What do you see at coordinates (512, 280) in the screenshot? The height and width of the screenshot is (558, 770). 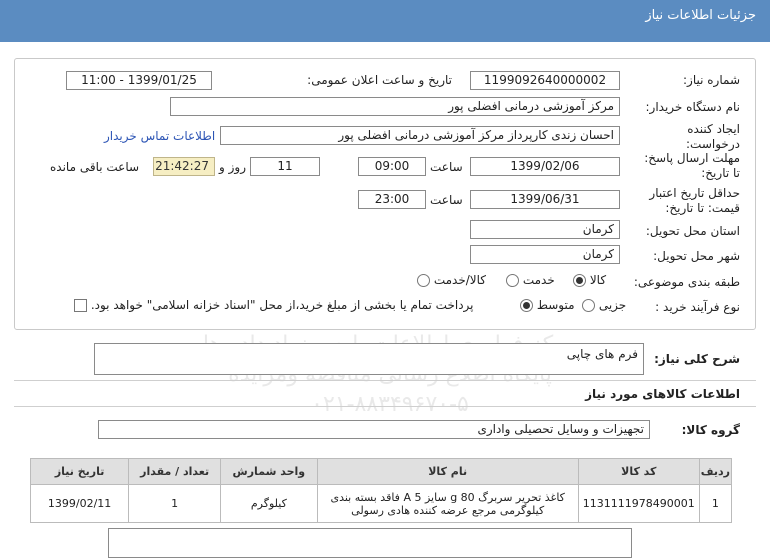 I see `category-service-radio` at bounding box center [512, 280].